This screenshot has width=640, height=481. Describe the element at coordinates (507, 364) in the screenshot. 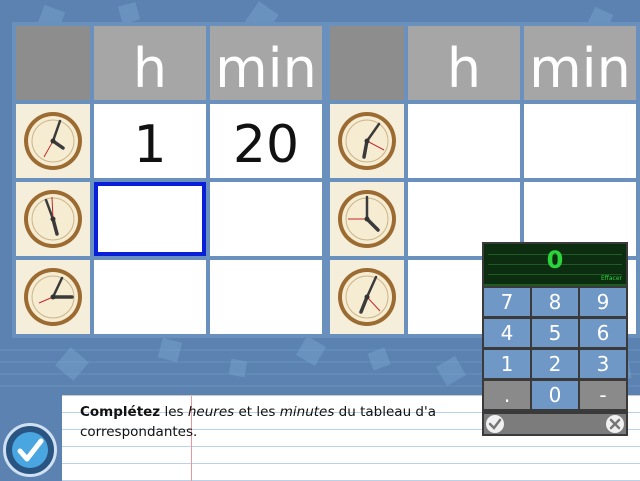

I see `key-1: 1` at that location.